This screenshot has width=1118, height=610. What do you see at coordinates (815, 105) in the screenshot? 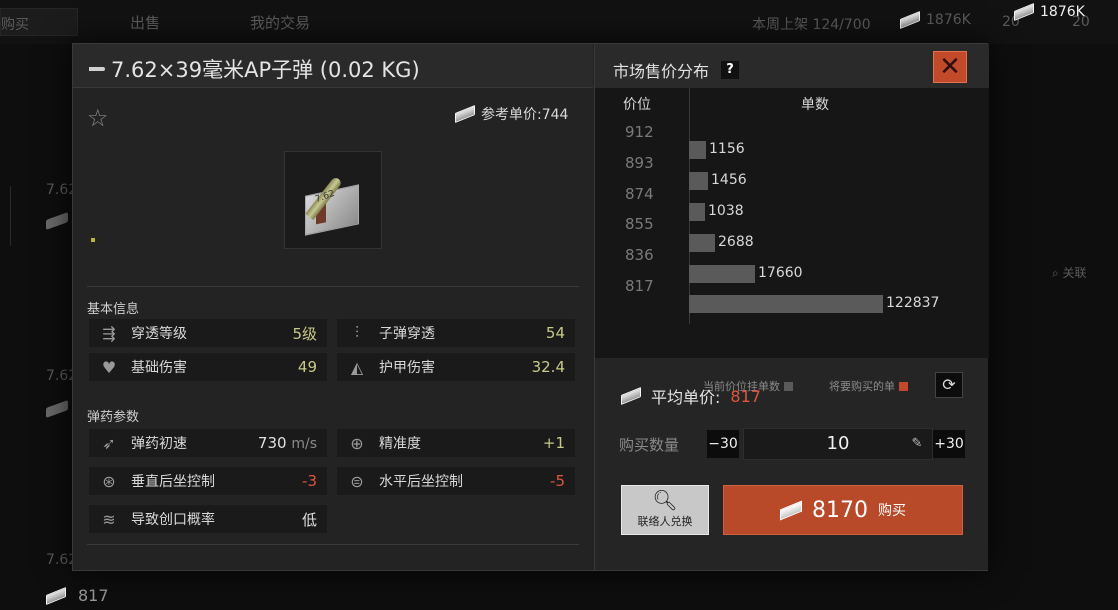
I see `column-header-quantity: 单数` at bounding box center [815, 105].